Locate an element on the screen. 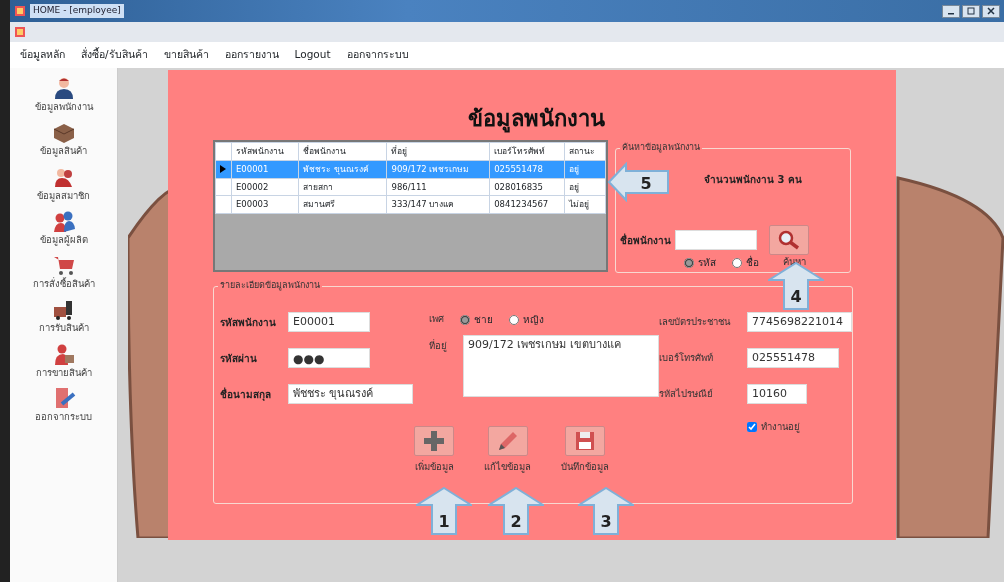  form-title: ข้อมูลพนักงาน is located at coordinates (536, 120).